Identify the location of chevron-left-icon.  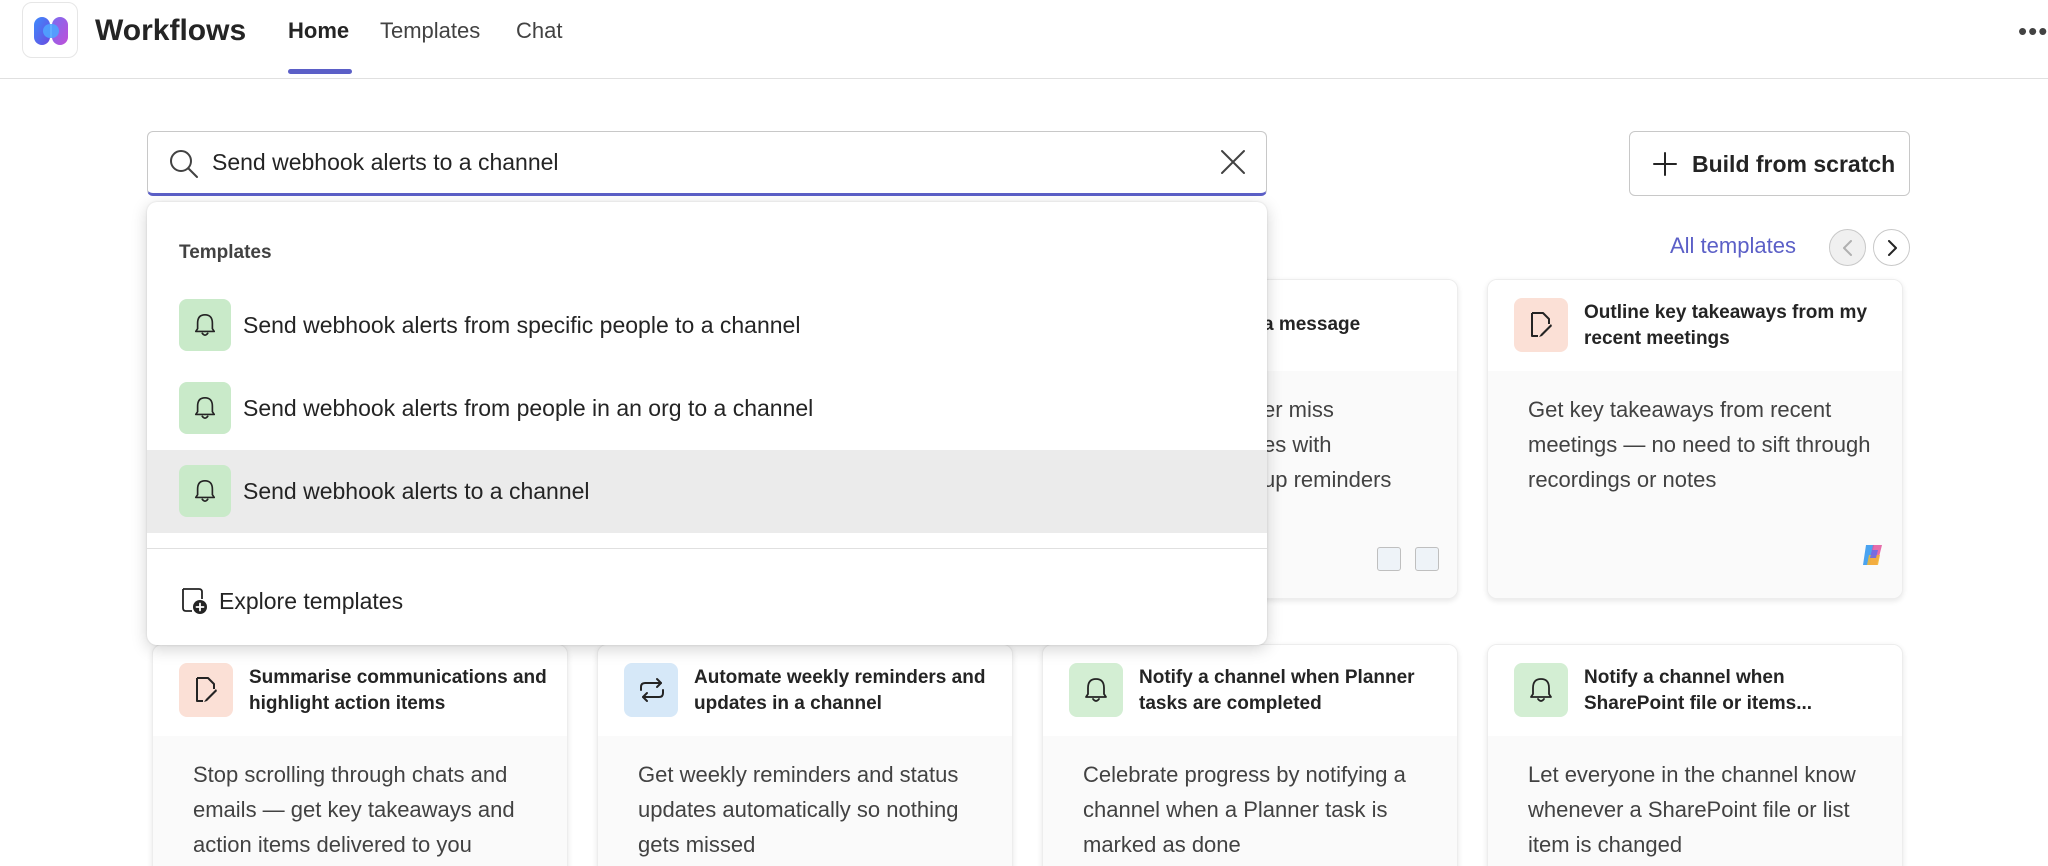
(1847, 248).